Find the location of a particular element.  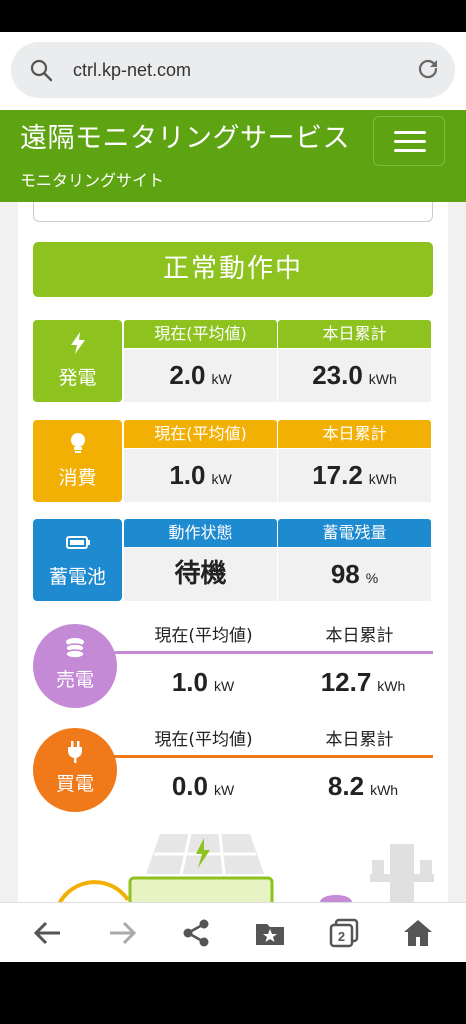

battery-level: 蓄電残量 98% is located at coordinates (354, 560).